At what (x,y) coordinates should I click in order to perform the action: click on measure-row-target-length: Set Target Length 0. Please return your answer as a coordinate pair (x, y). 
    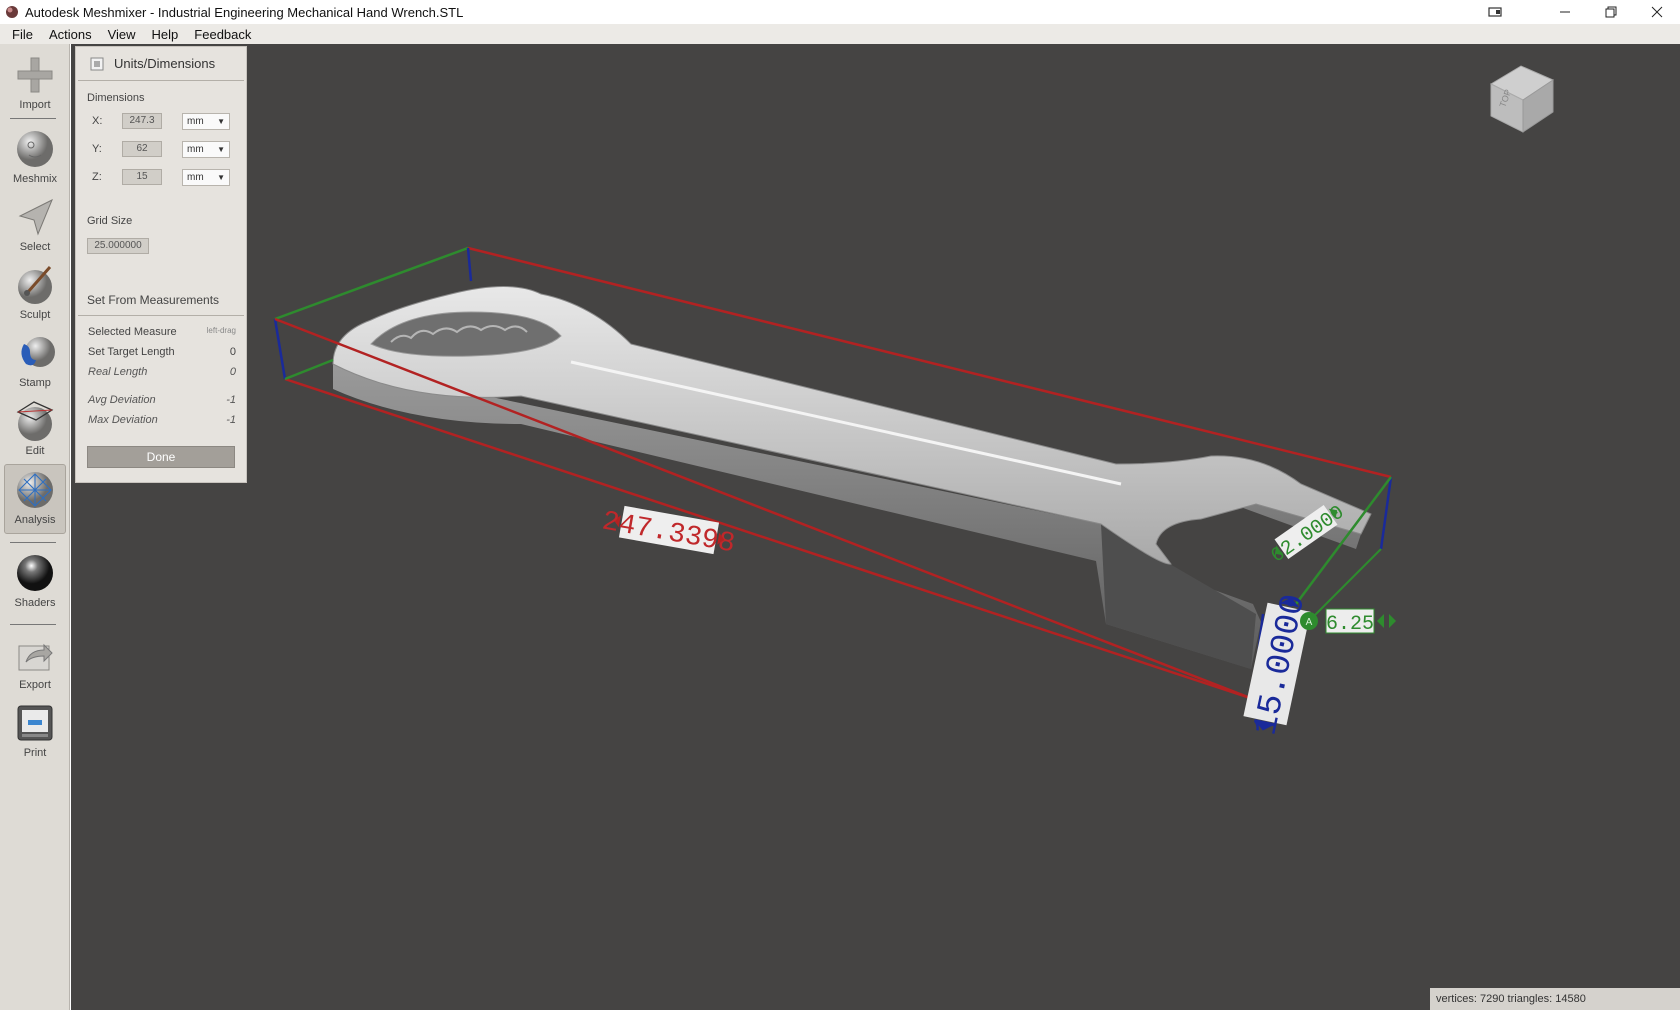
    Looking at the image, I should click on (162, 352).